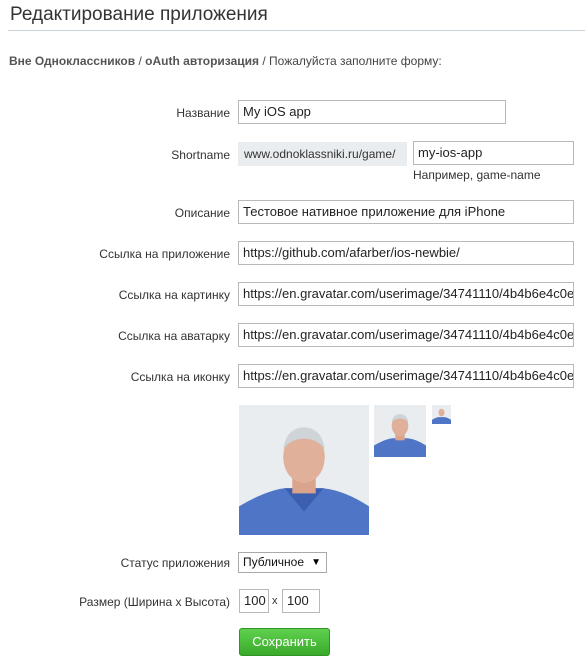 The image size is (587, 666). I want to click on avatar-link-label: Ссылка на аватарку, so click(174, 336).